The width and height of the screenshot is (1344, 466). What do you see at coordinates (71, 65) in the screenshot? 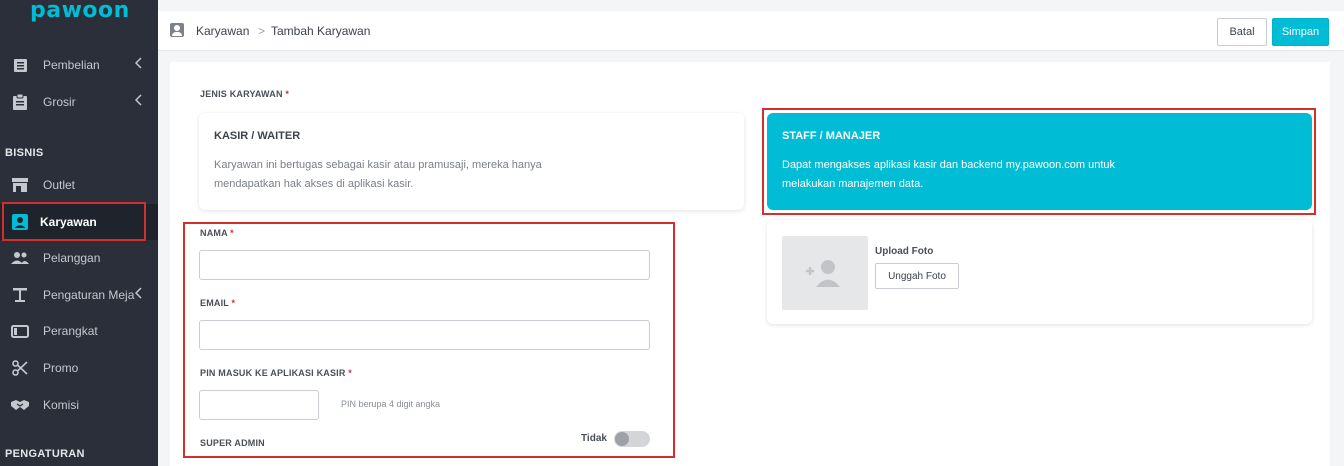
I see `sidebar-item-label: Pembelian` at bounding box center [71, 65].